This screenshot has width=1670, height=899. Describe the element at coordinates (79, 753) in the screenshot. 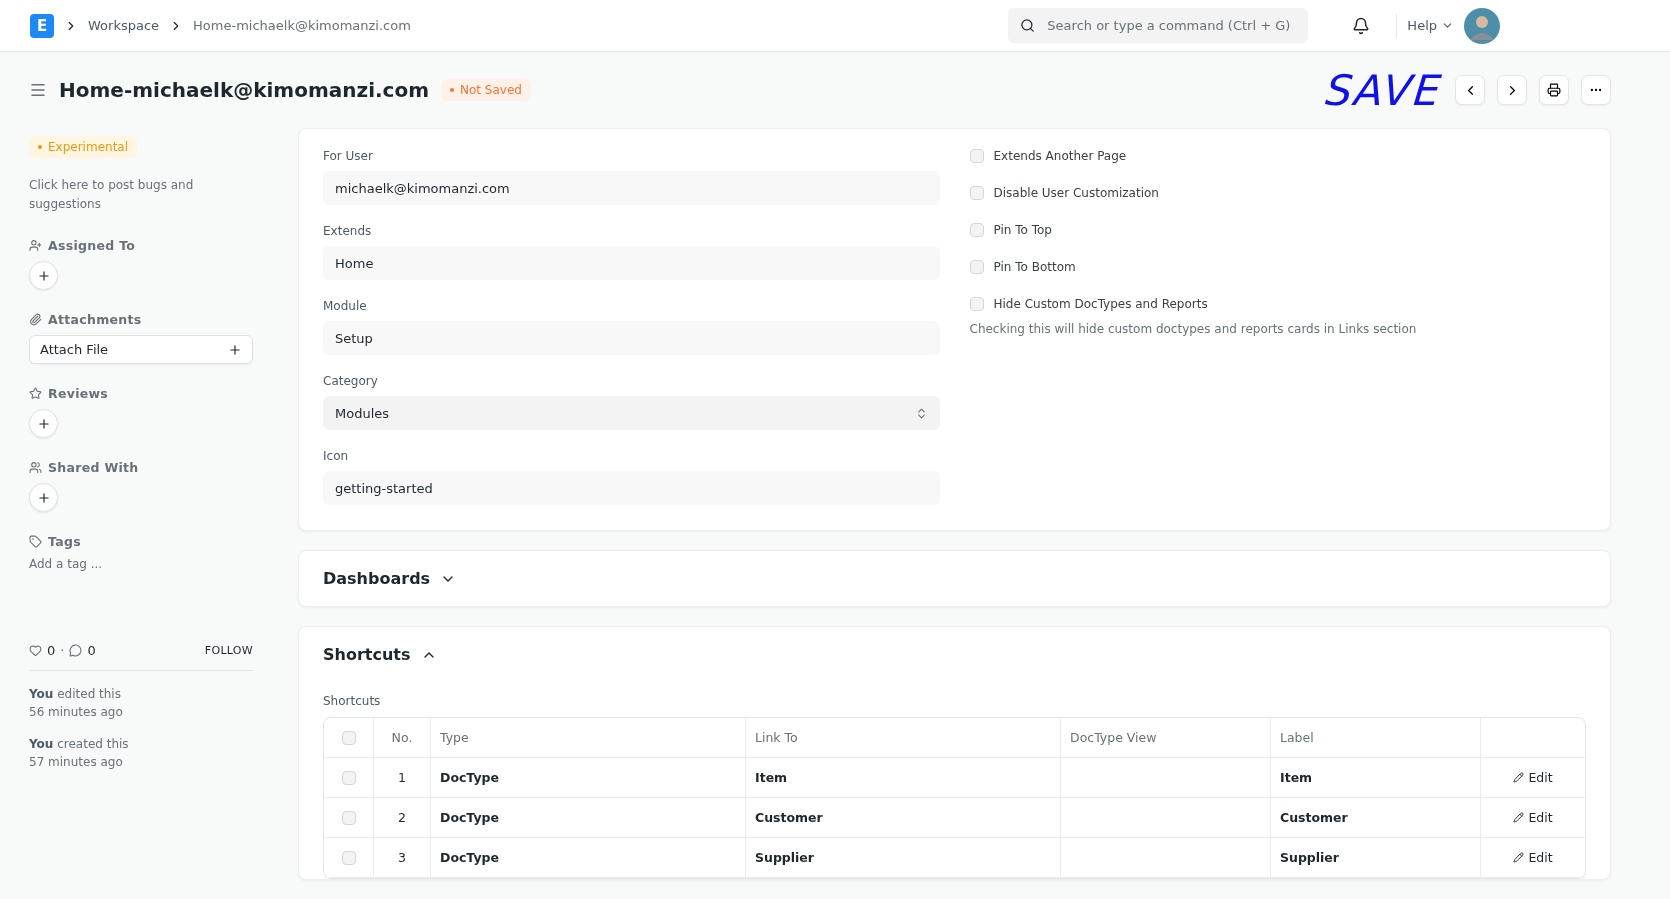

I see `activity-entry: You created this 57 minutes ago` at that location.